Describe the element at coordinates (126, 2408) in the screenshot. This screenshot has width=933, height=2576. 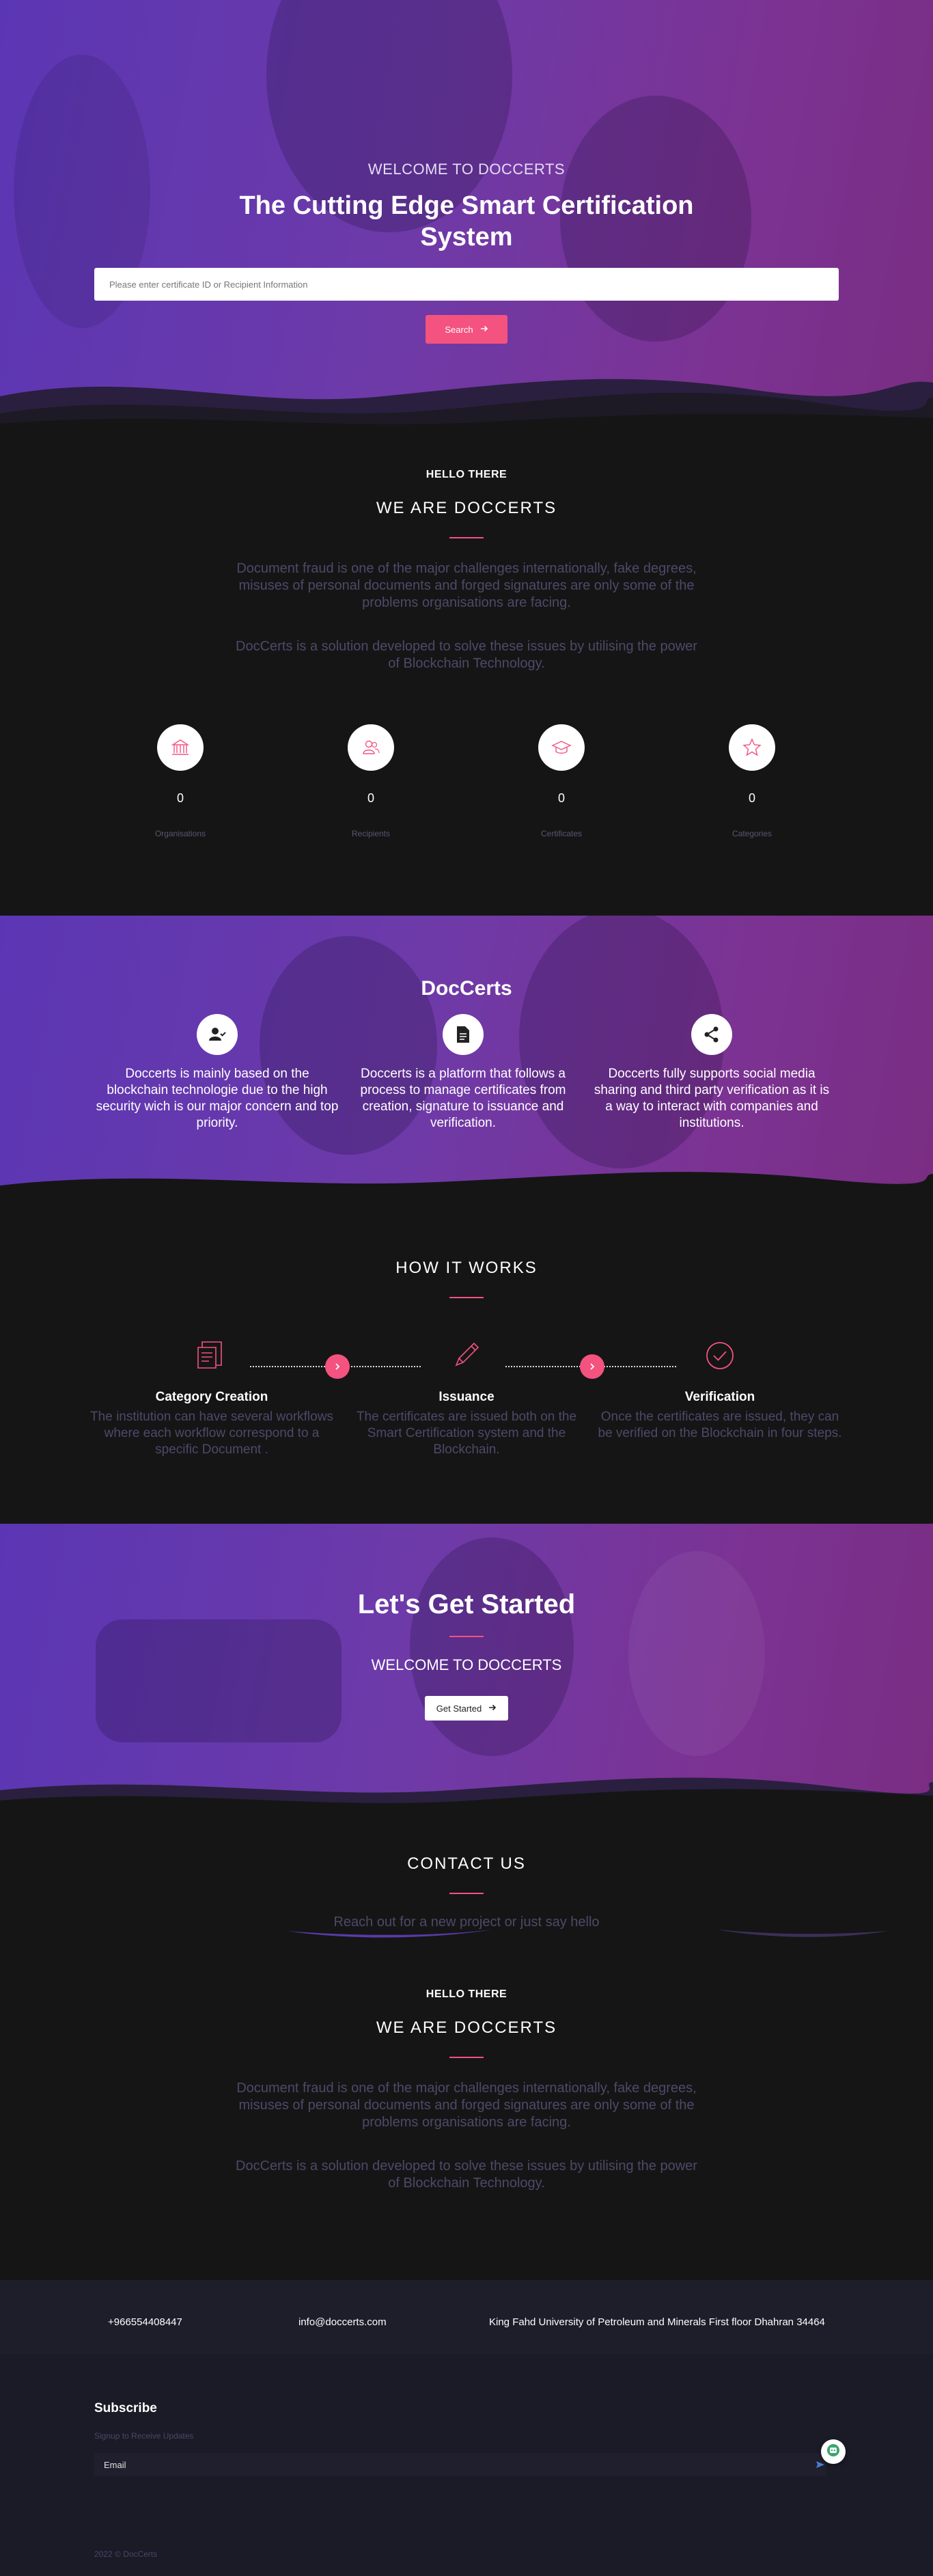
I see `subscribe-title: Subscribe` at that location.